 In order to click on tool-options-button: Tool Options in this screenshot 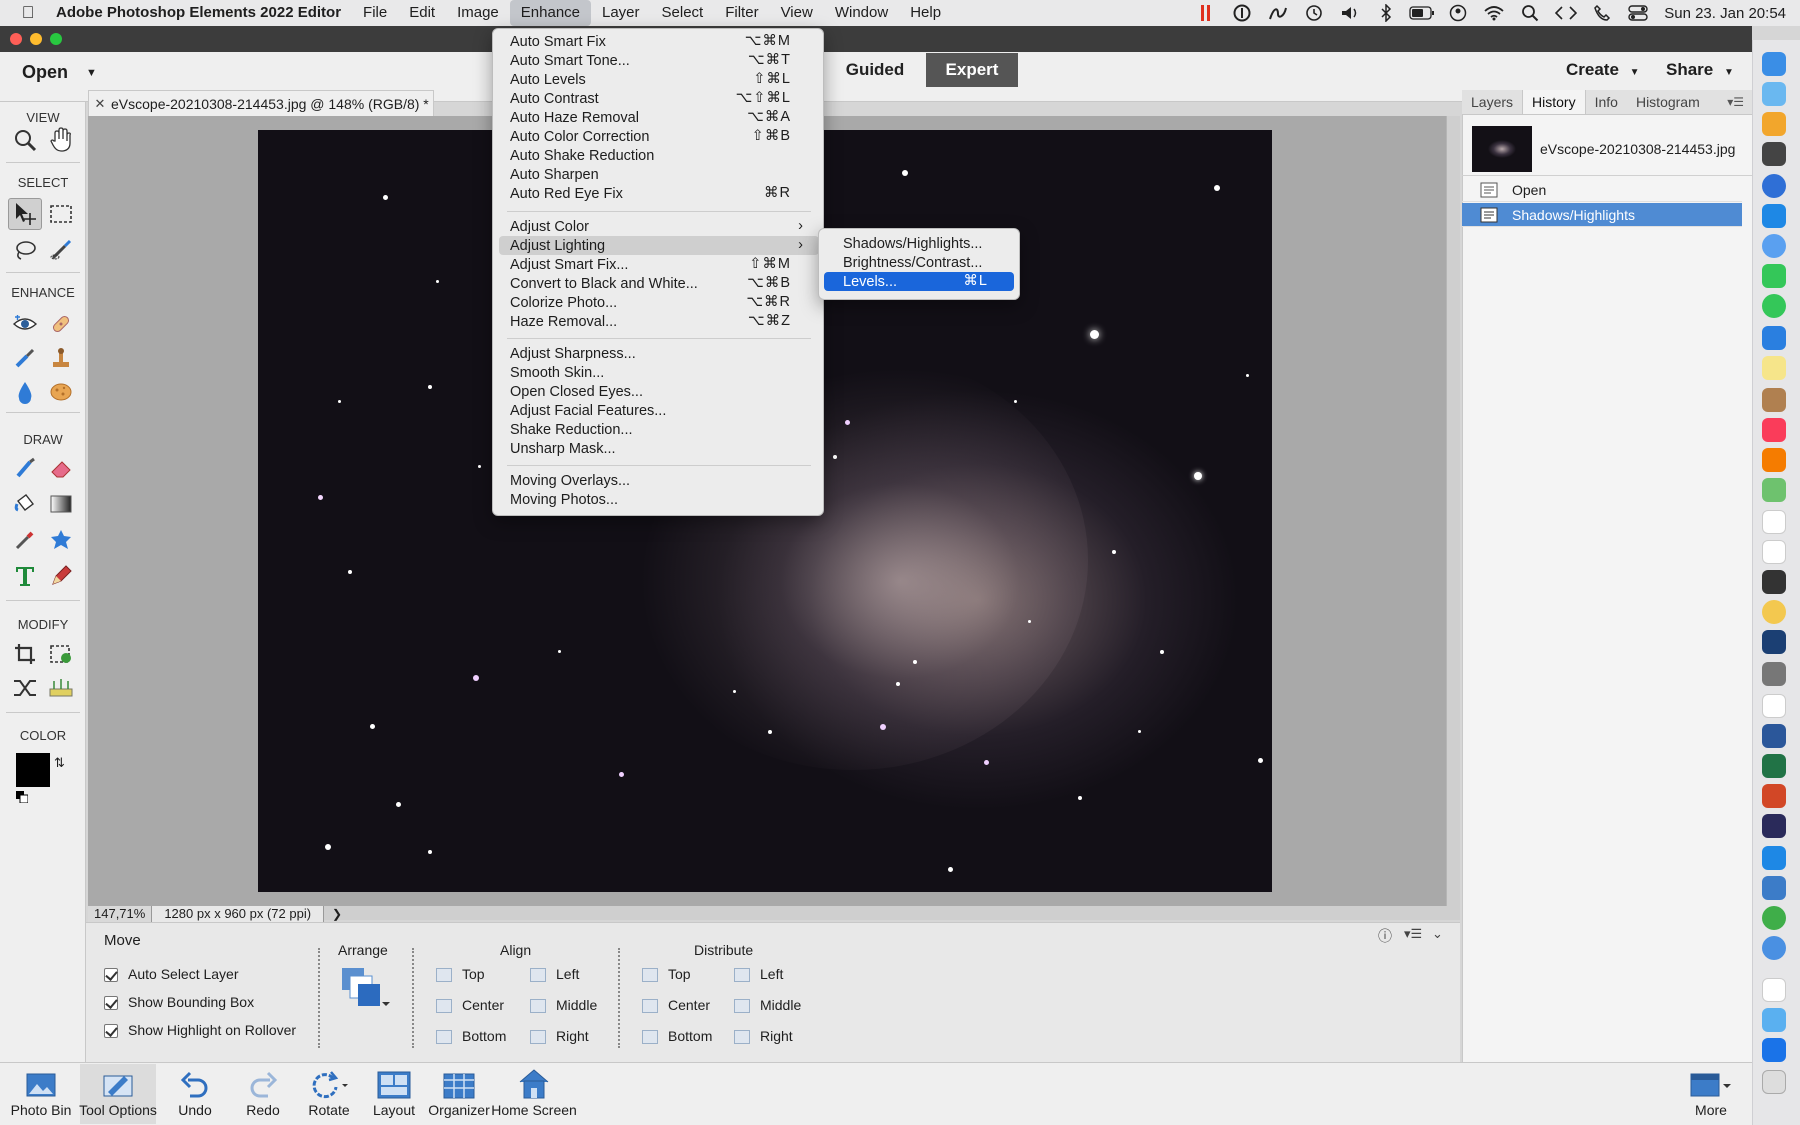, I will do `click(118, 1094)`.